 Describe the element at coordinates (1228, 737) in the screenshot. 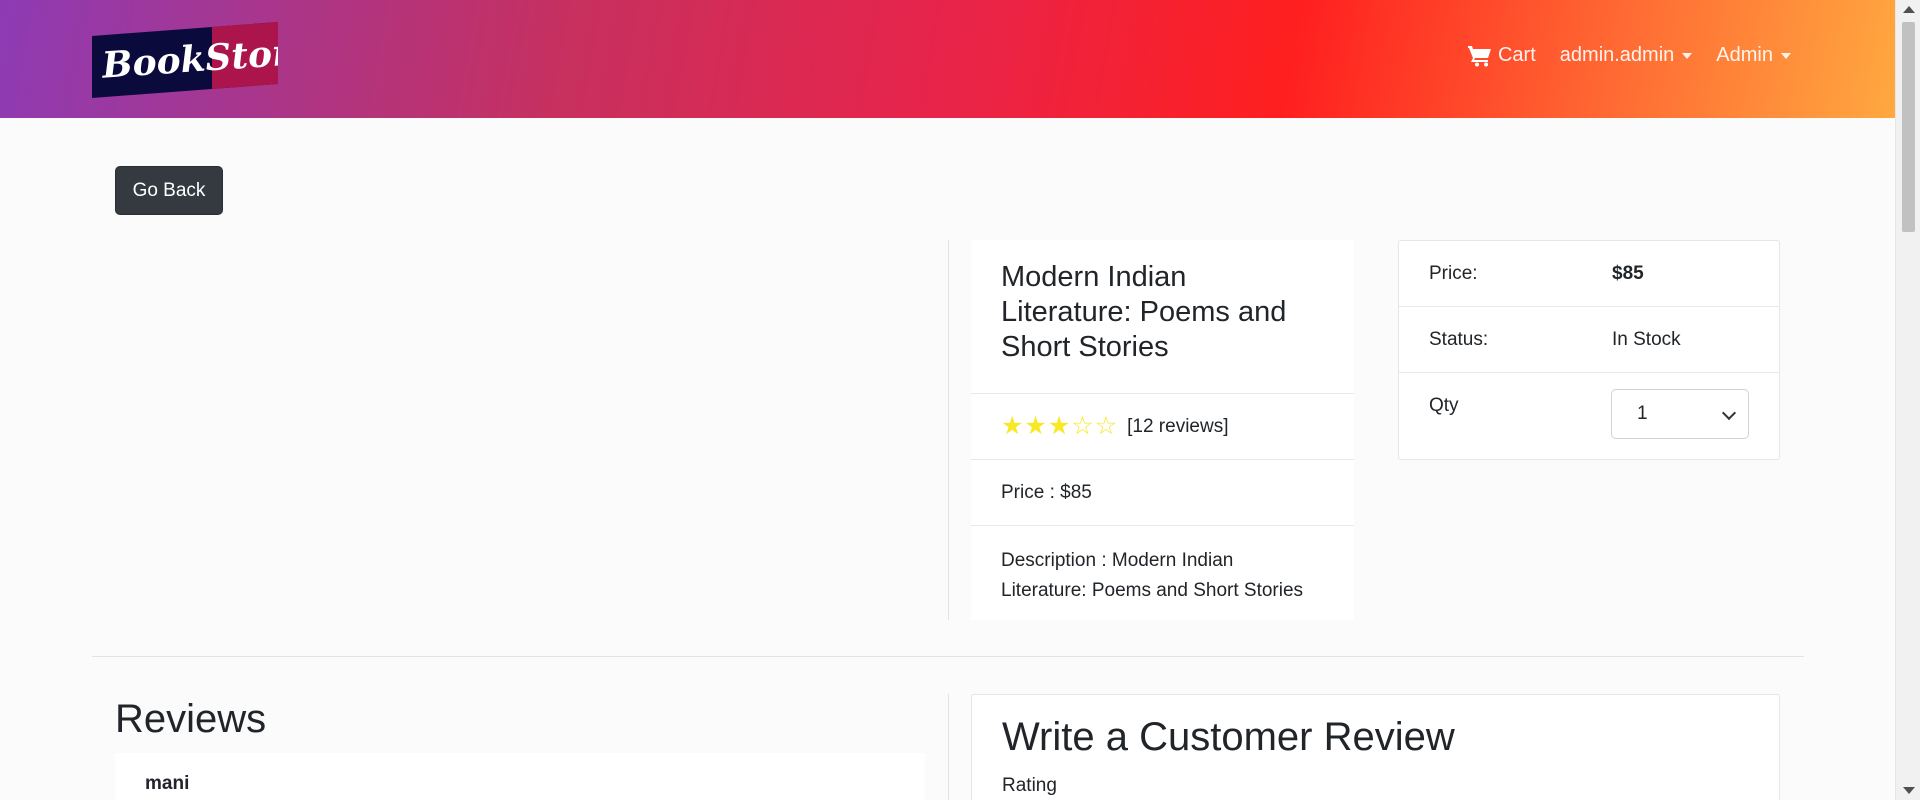

I see `write-review-heading: Write a Customer Review` at that location.